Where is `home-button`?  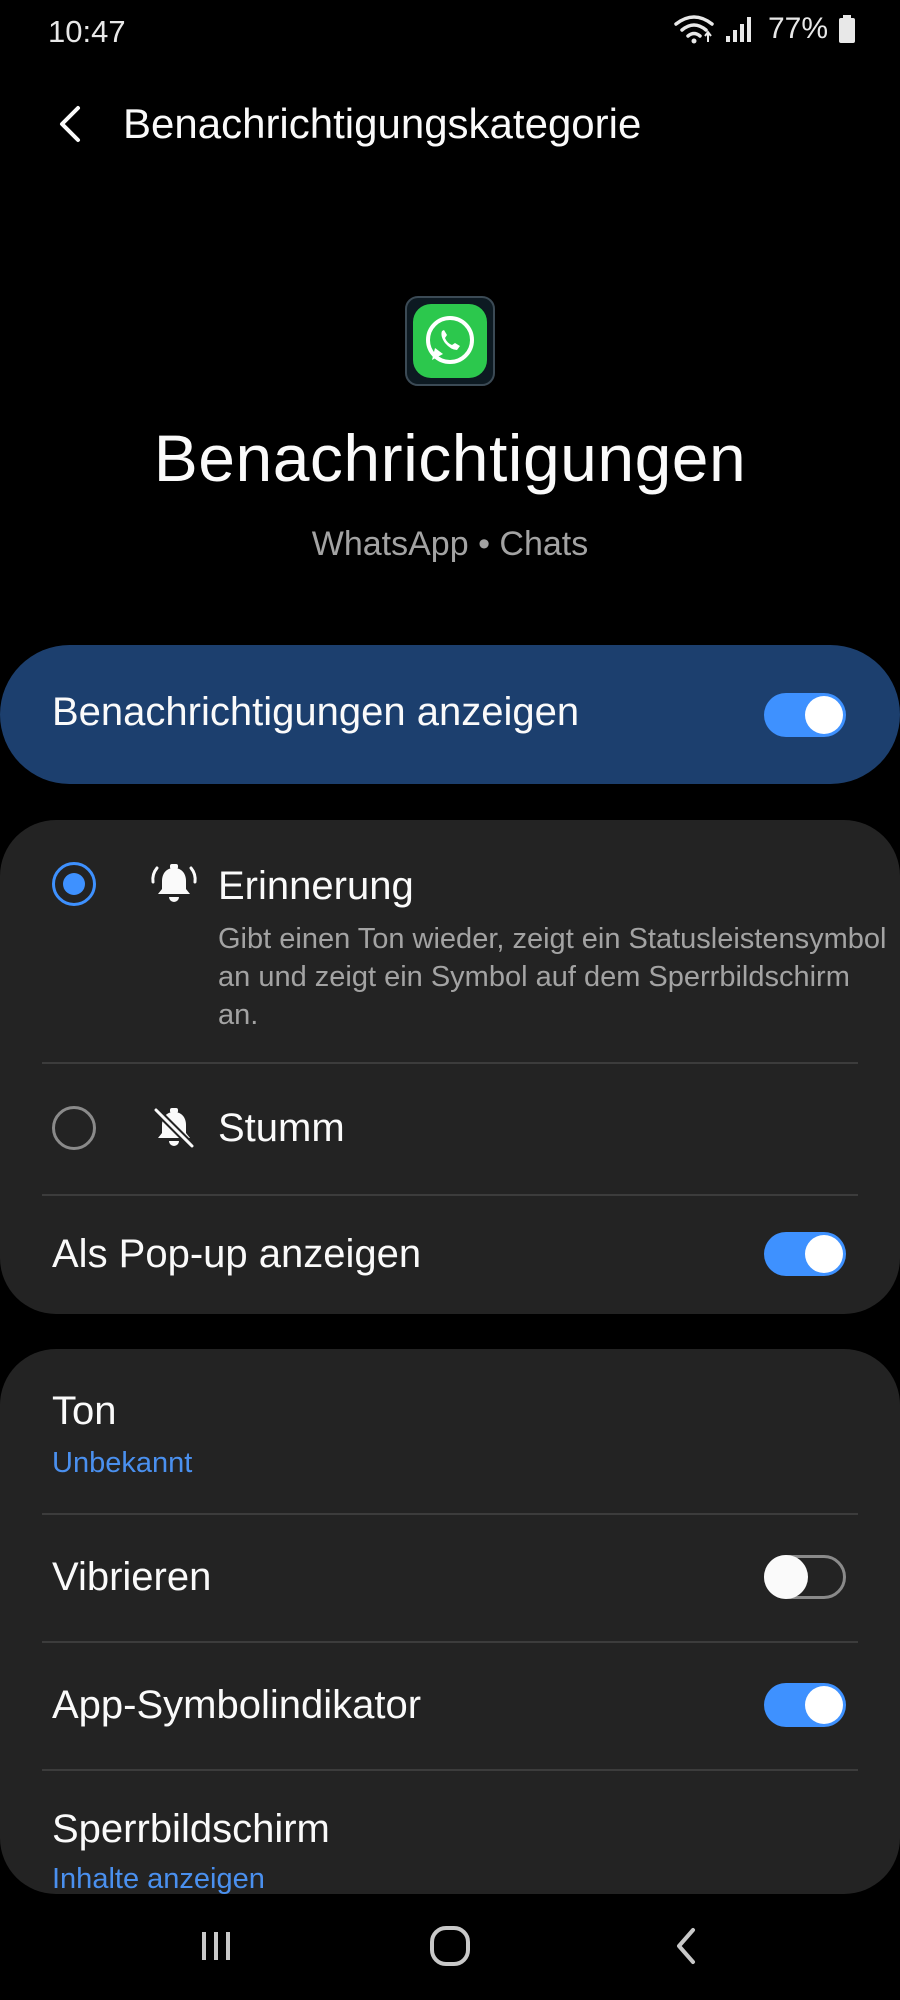
home-button is located at coordinates (450, 1946).